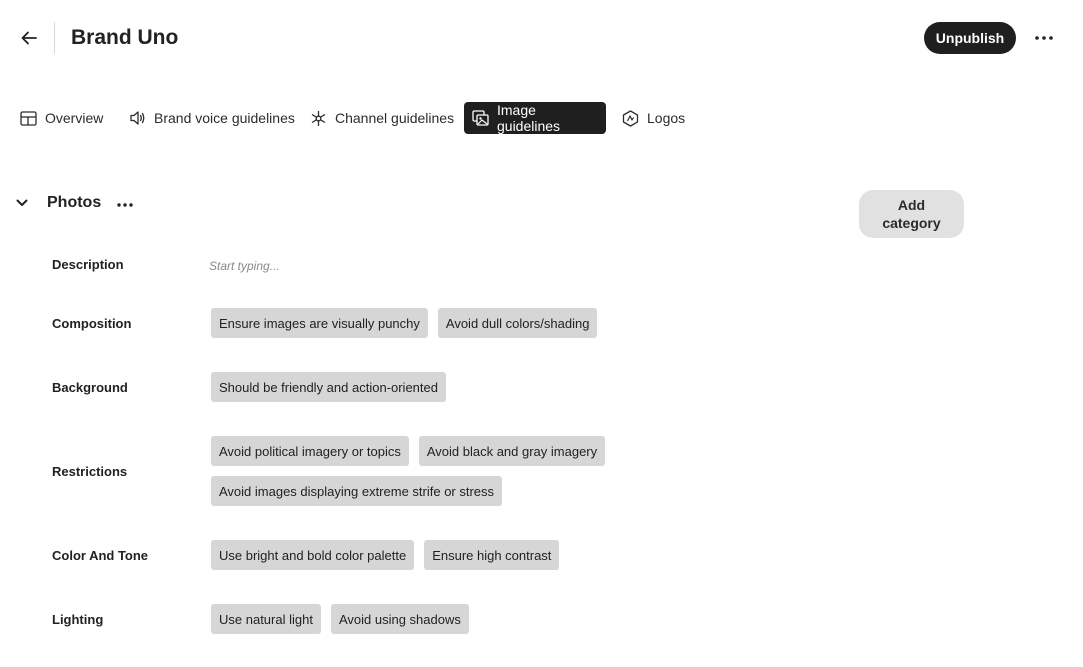 The height and width of the screenshot is (667, 1083). What do you see at coordinates (313, 555) in the screenshot?
I see `guideline-chip: Use bright and bold color palette` at bounding box center [313, 555].